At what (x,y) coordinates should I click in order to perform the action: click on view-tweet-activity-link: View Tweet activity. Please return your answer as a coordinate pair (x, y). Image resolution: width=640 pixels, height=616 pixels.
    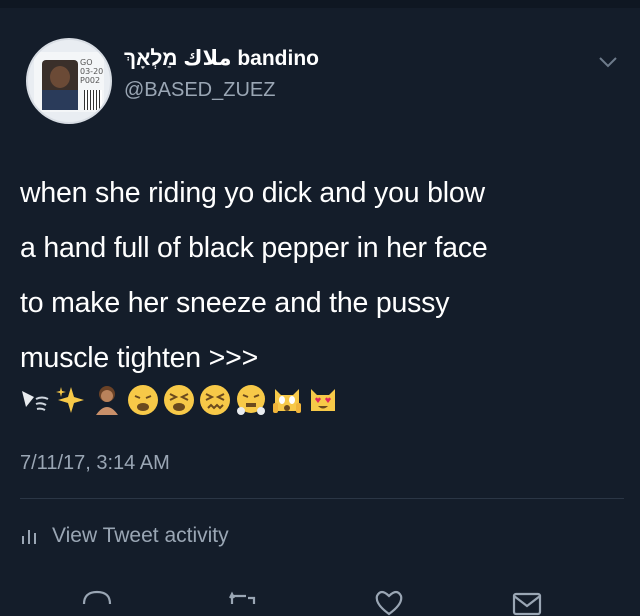
    Looking at the image, I should click on (124, 536).